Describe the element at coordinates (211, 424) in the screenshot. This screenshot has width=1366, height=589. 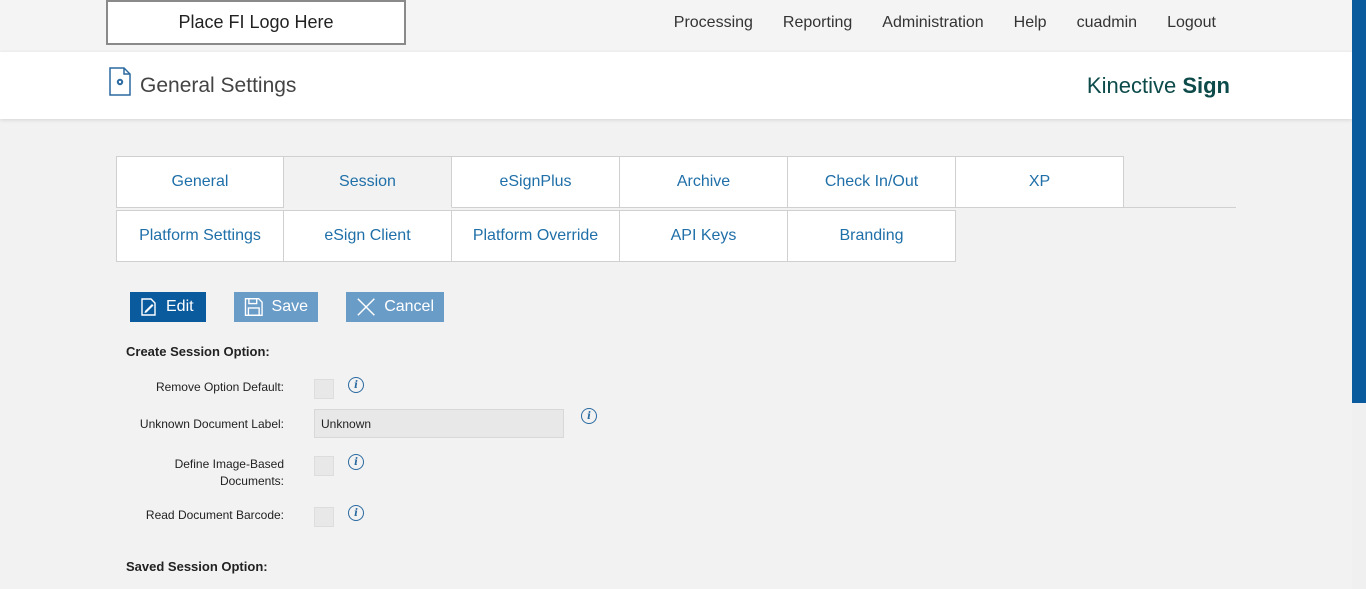
I see `unknown-document-label-label: Unknown Document Label:` at that location.